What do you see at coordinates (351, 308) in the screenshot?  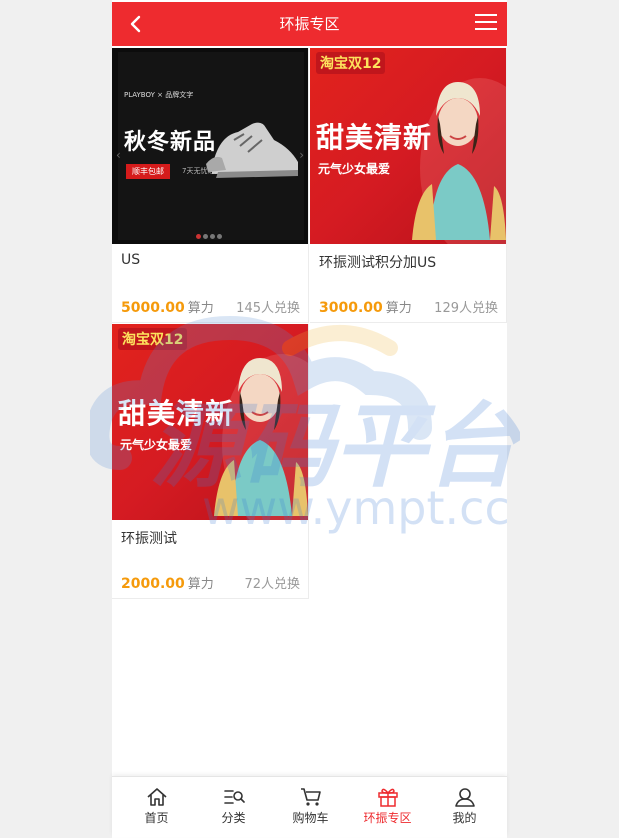 I see `price-value: 3000.00` at bounding box center [351, 308].